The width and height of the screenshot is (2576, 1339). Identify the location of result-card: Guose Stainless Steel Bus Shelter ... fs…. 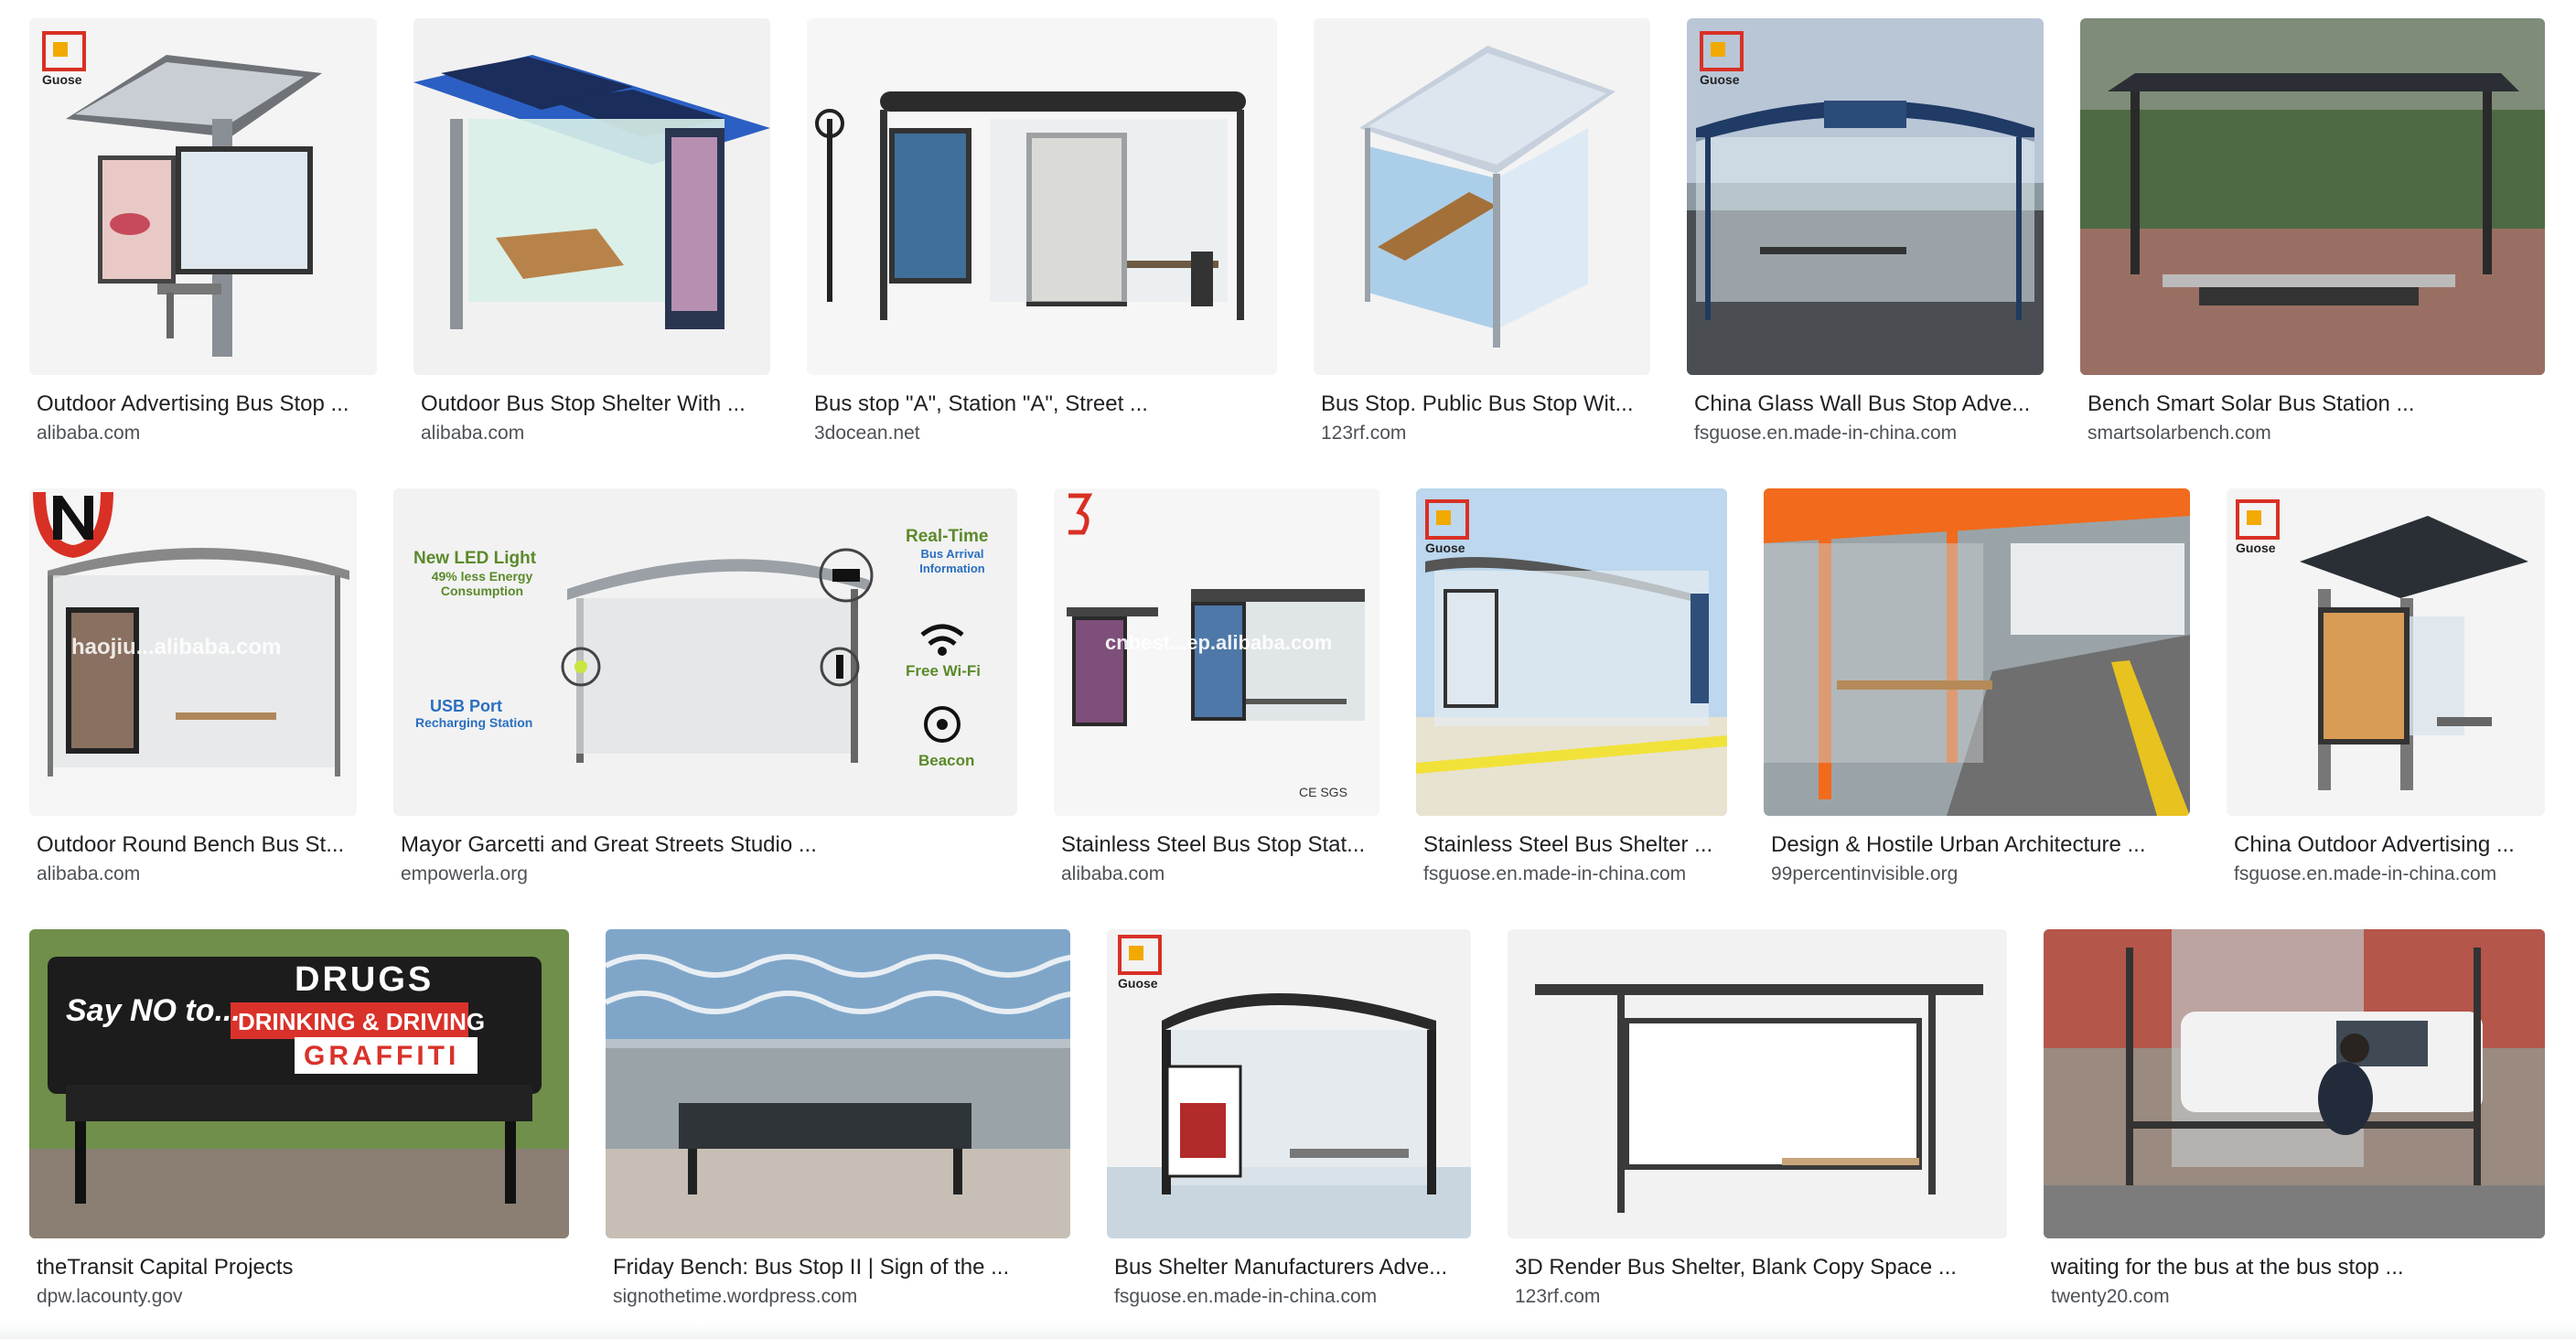
(1572, 694).